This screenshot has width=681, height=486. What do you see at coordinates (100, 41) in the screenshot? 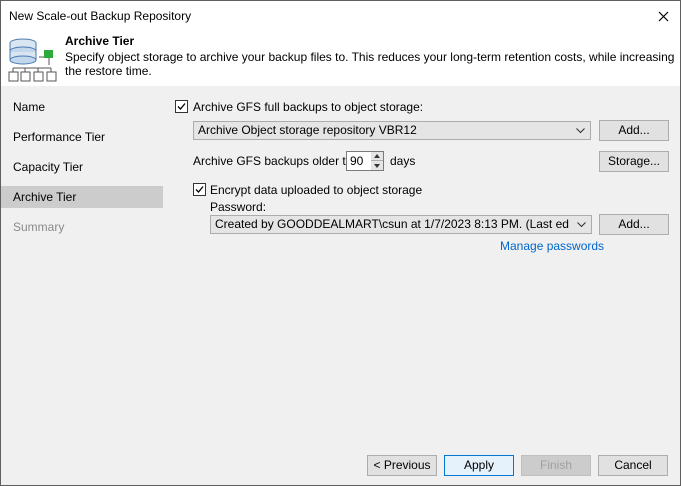
I see `page-title: Archive Tier` at bounding box center [100, 41].